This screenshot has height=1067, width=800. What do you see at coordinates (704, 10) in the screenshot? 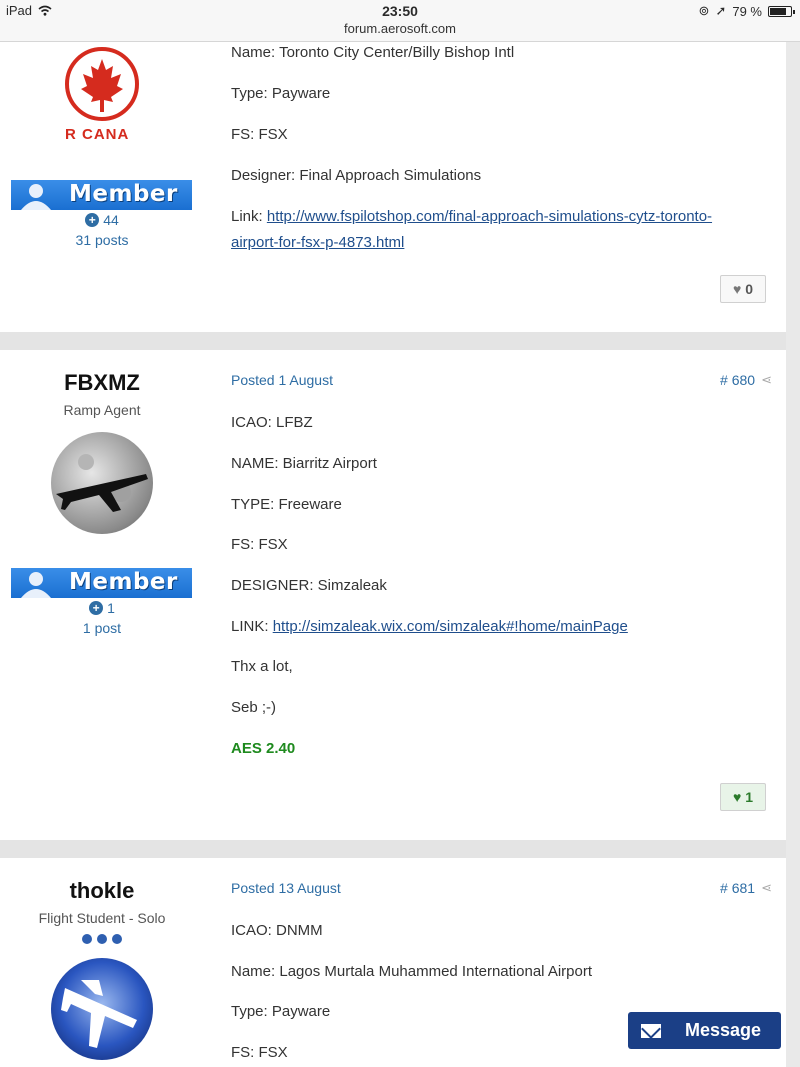
I see `orientation-lock-icon: ⊚` at bounding box center [704, 10].